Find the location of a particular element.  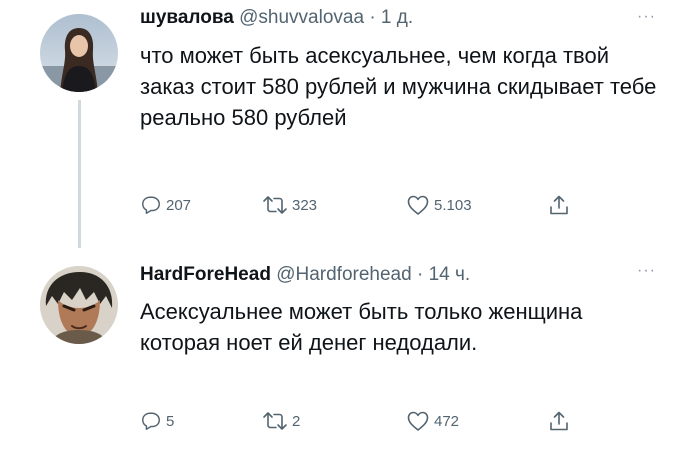

user-handle: @Hardforehead is located at coordinates (343, 274).